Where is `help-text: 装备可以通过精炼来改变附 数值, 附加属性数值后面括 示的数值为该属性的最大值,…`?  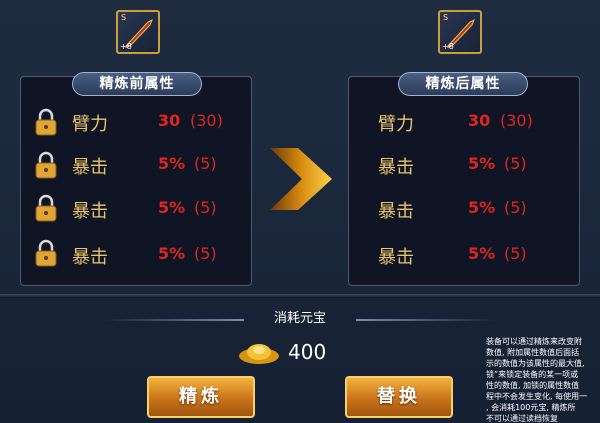 help-text: 装备可以通过精炼来改变附 数值, 附加属性数值后面括 示的数值为该属性的最大值,… is located at coordinates (543, 379).